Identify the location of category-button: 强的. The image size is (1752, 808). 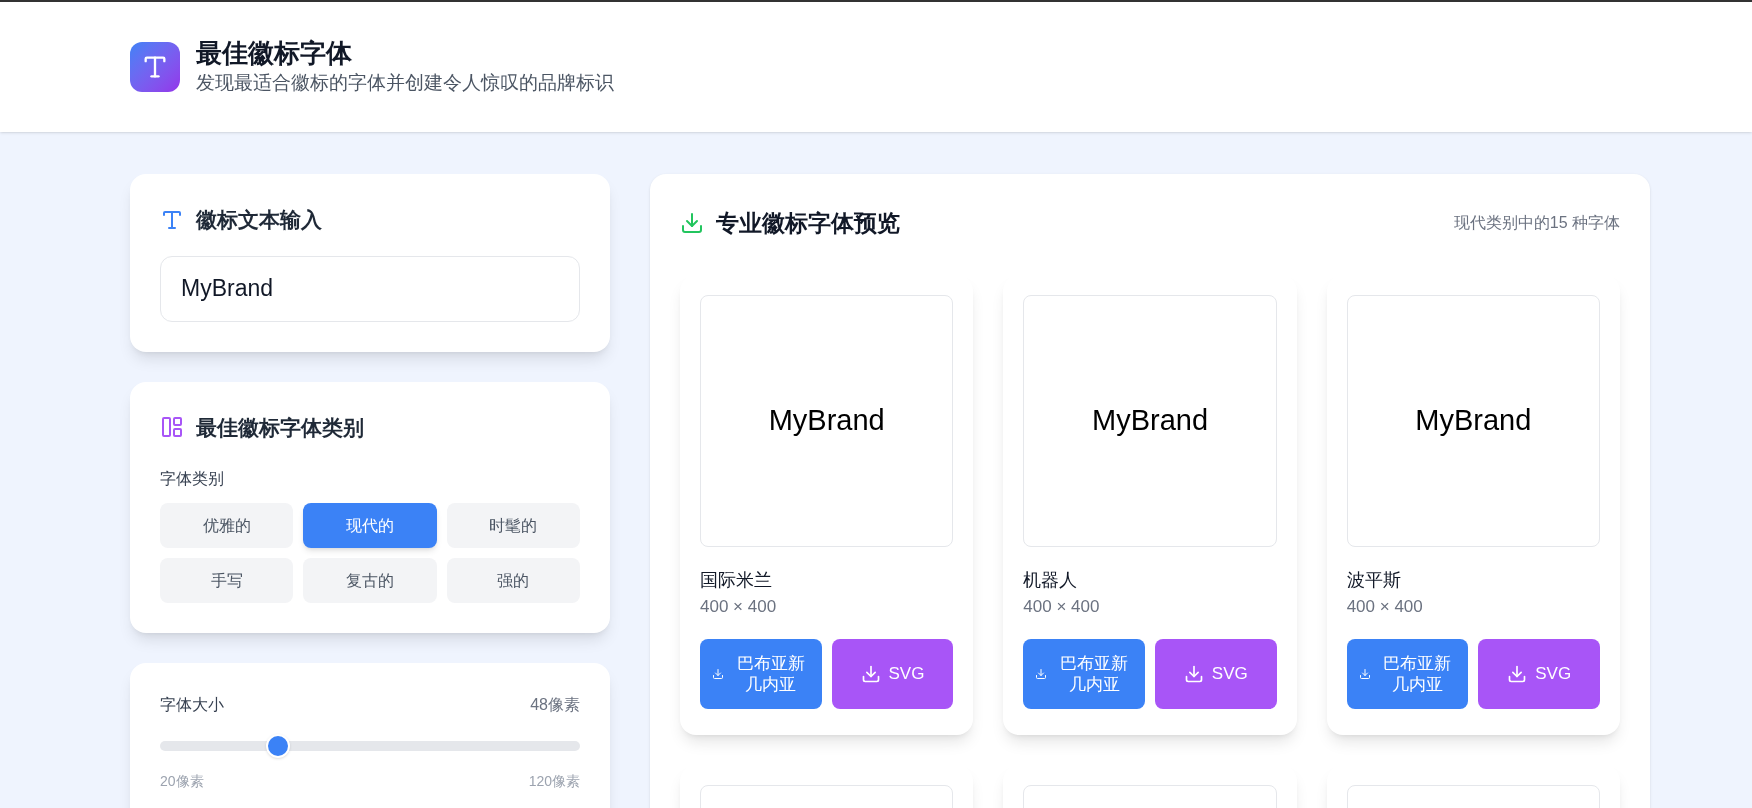
(513, 580).